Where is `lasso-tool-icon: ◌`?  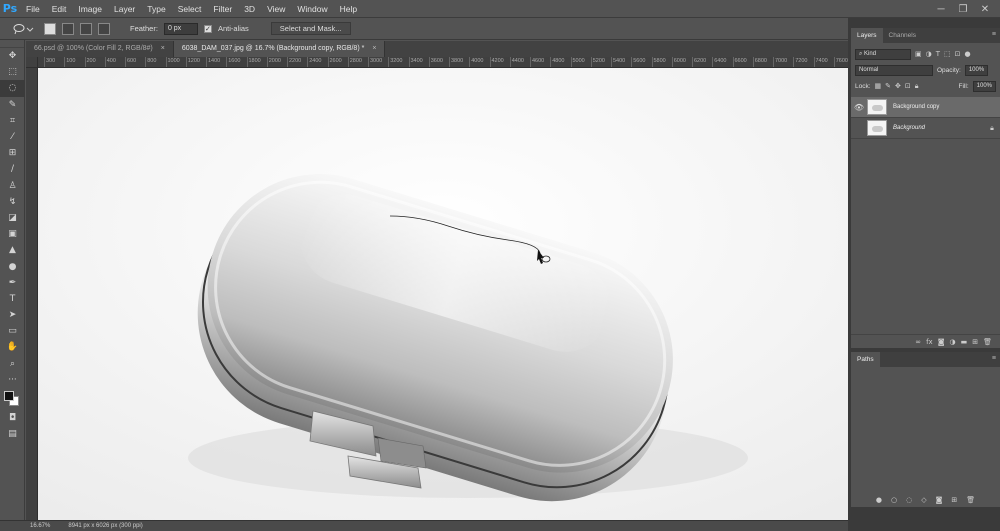 lasso-tool-icon: ◌ is located at coordinates (12, 88).